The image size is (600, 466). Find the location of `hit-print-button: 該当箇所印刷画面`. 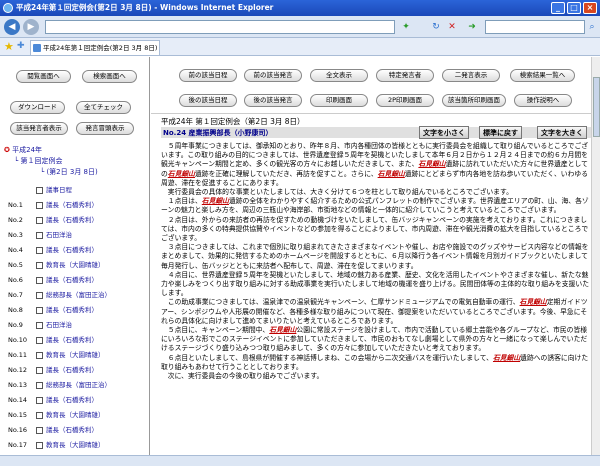

hit-print-button: 該当箇所印刷画面 is located at coordinates (474, 100).